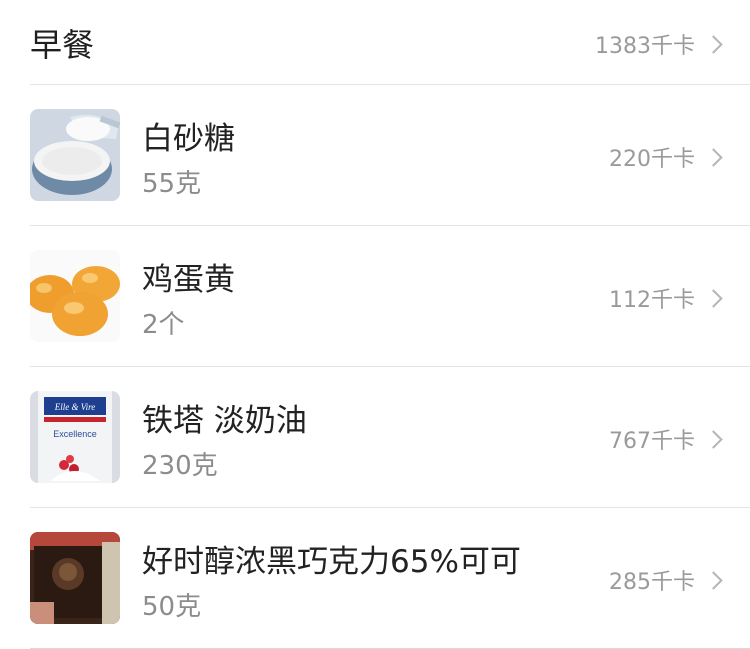 Image resolution: width=750 pixels, height=649 pixels. I want to click on food-name: 白砂糖, so click(188, 139).